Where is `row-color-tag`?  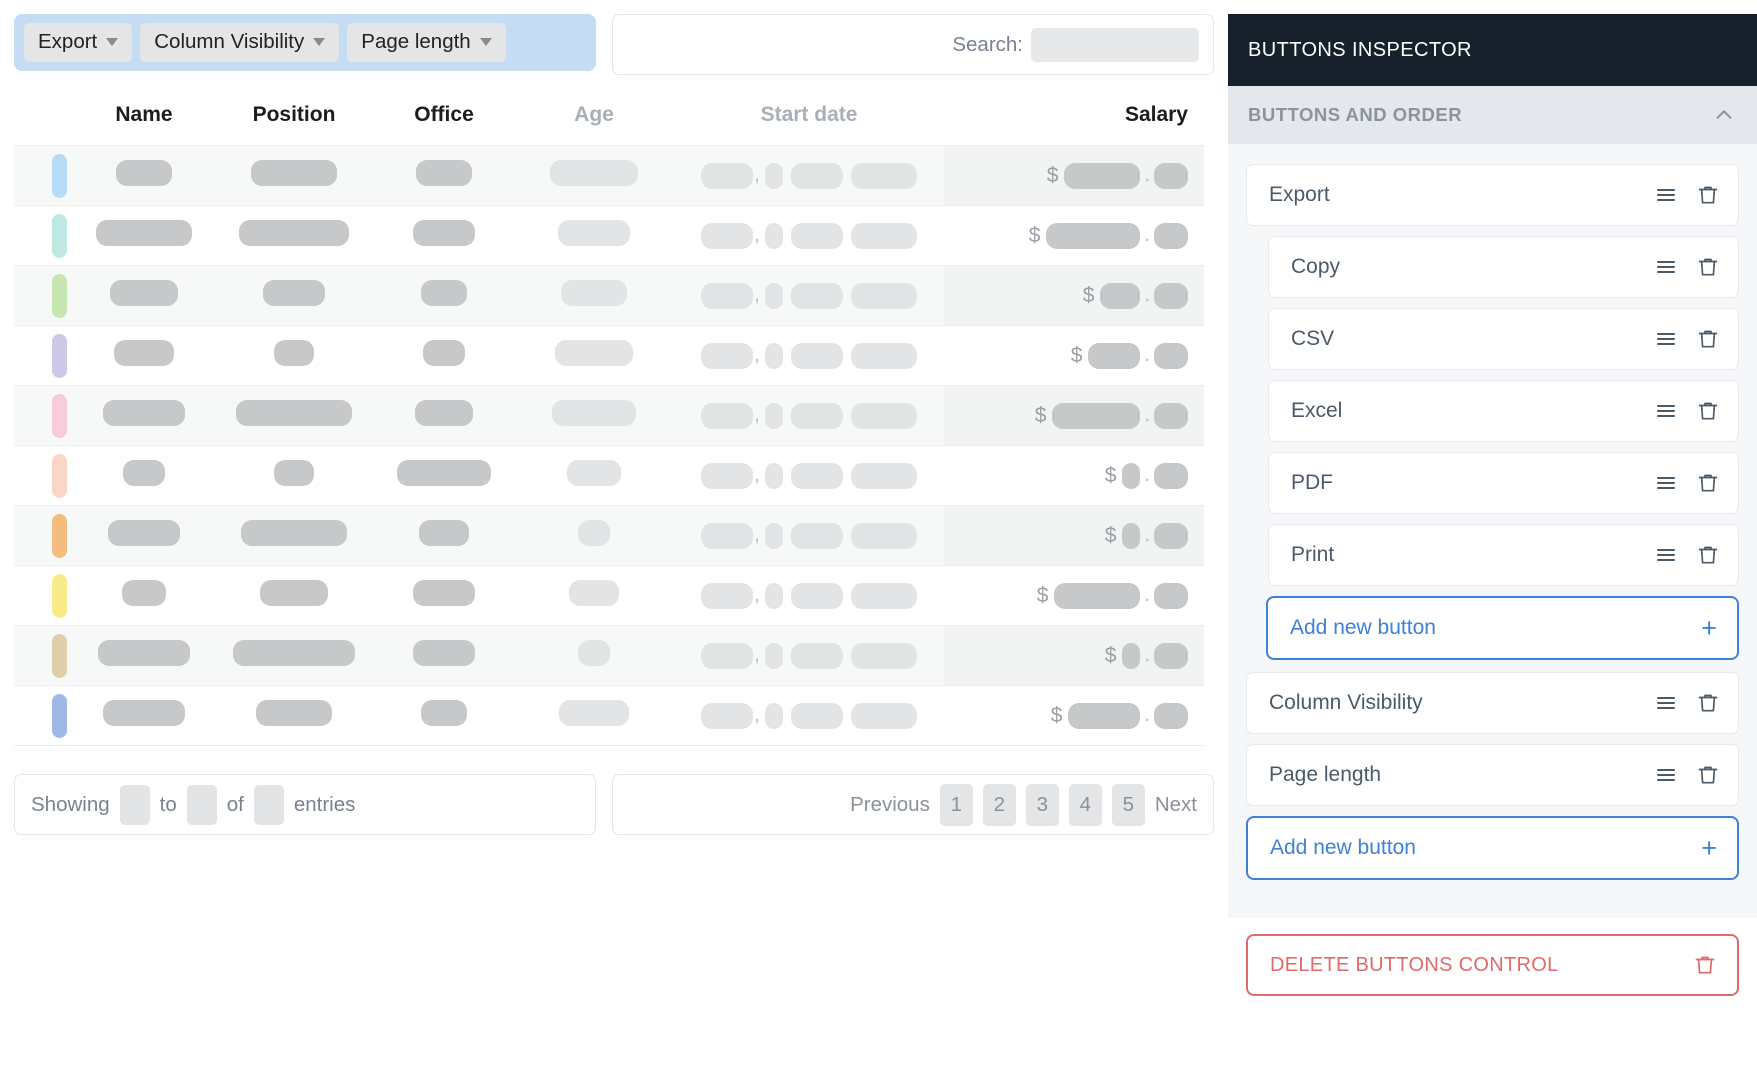
row-color-tag is located at coordinates (59, 655).